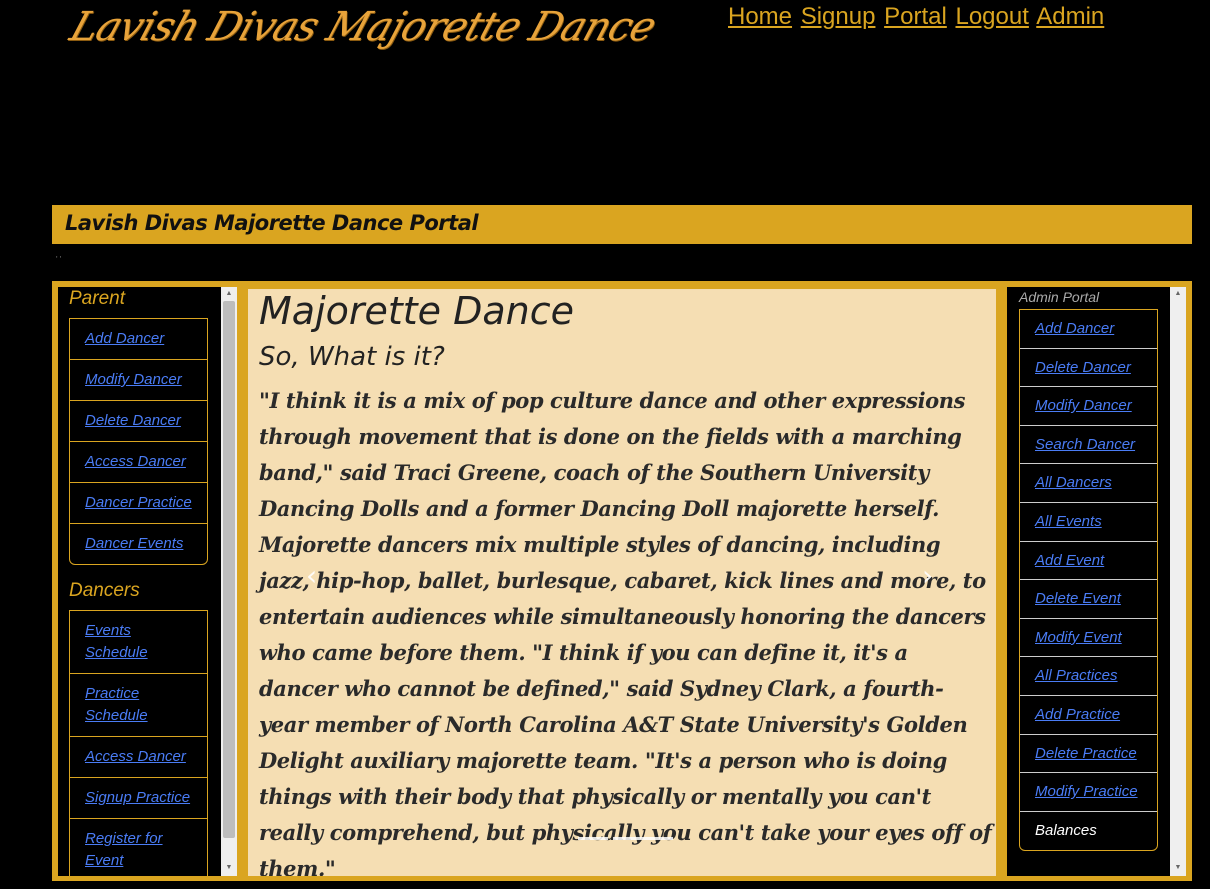 The width and height of the screenshot is (1210, 889). I want to click on dancers-menu-item: Register for Event, so click(138, 847).